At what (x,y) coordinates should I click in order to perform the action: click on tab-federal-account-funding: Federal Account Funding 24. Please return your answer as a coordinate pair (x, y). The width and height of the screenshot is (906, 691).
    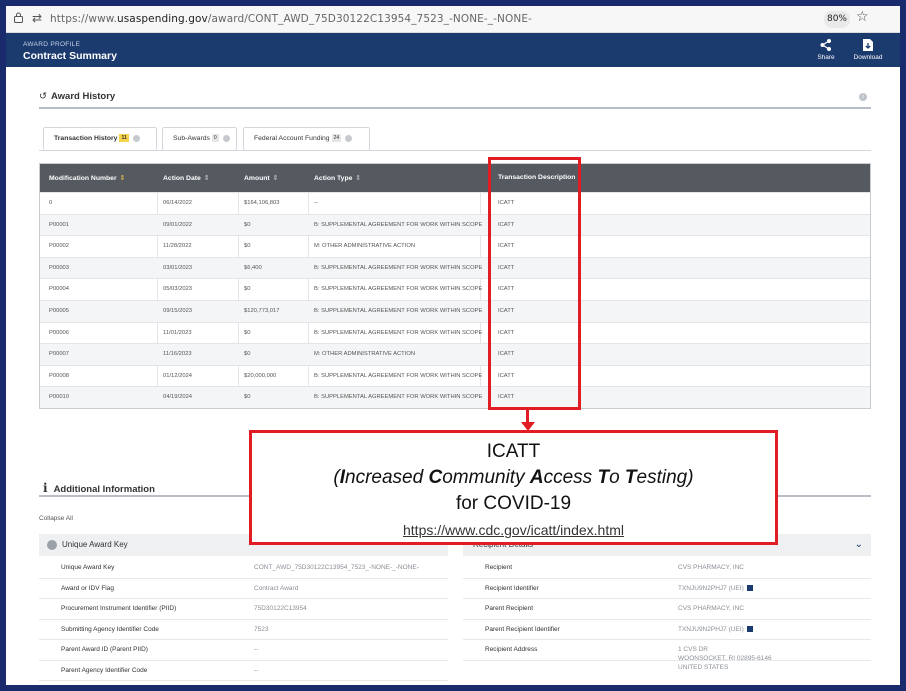
    Looking at the image, I should click on (306, 139).